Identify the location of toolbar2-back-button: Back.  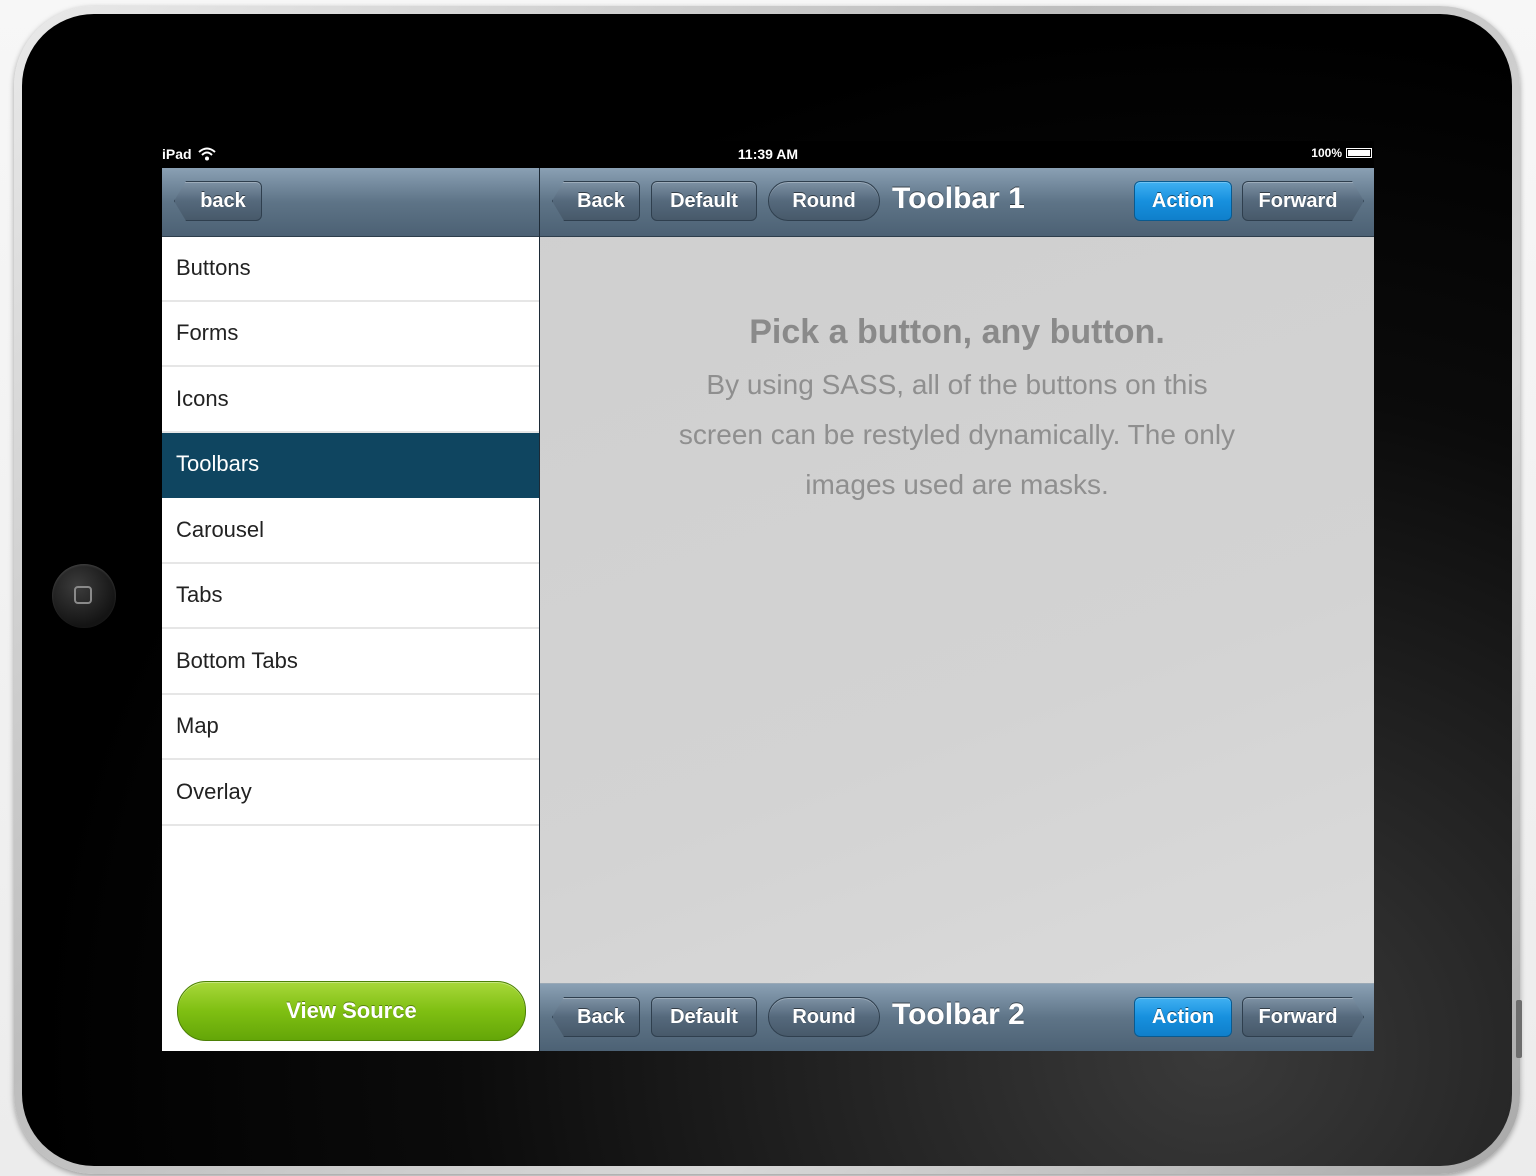
(596, 1017).